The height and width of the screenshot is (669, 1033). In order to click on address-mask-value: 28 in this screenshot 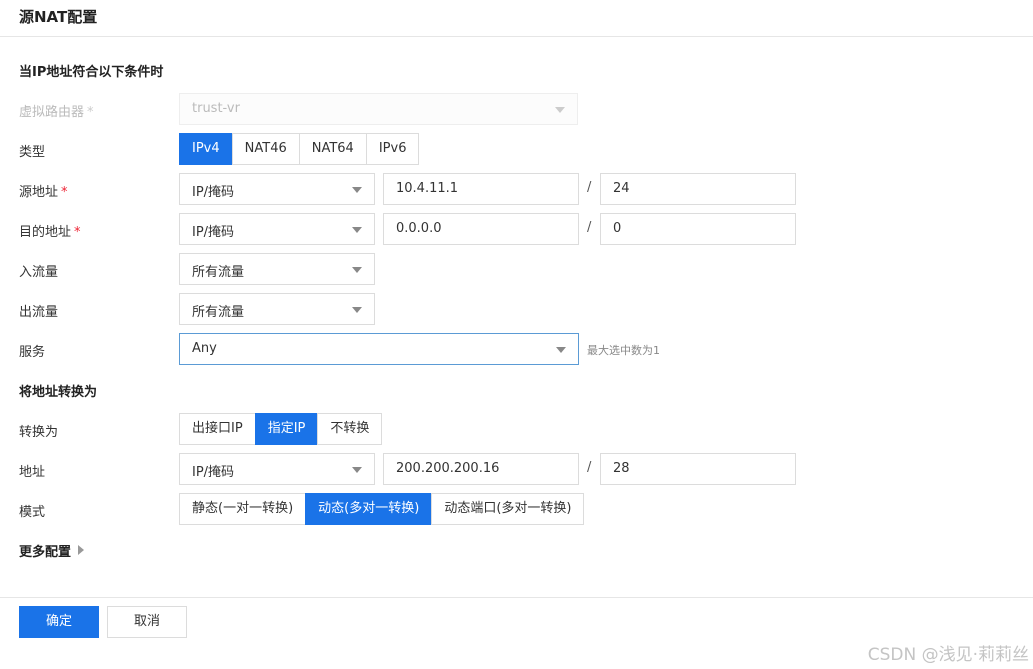, I will do `click(621, 468)`.